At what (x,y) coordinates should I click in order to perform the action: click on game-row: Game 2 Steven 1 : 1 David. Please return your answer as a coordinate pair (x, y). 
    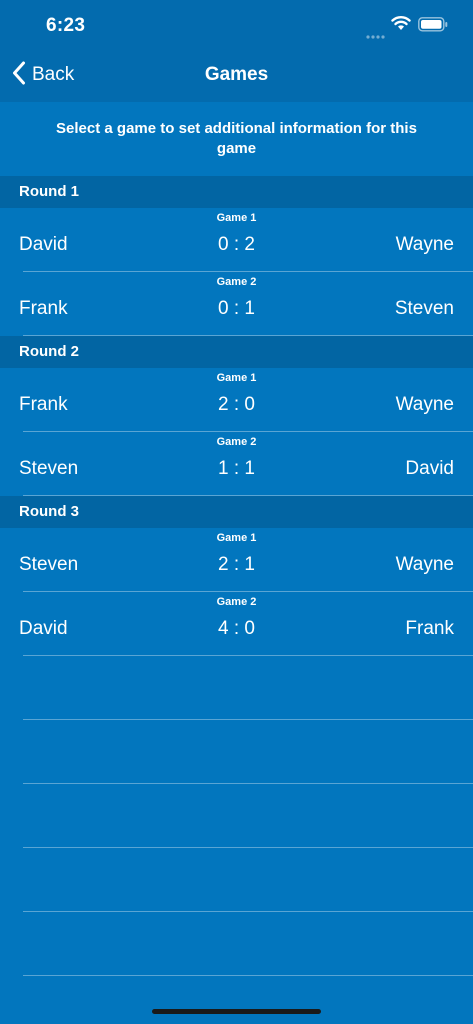
    Looking at the image, I should click on (246, 464).